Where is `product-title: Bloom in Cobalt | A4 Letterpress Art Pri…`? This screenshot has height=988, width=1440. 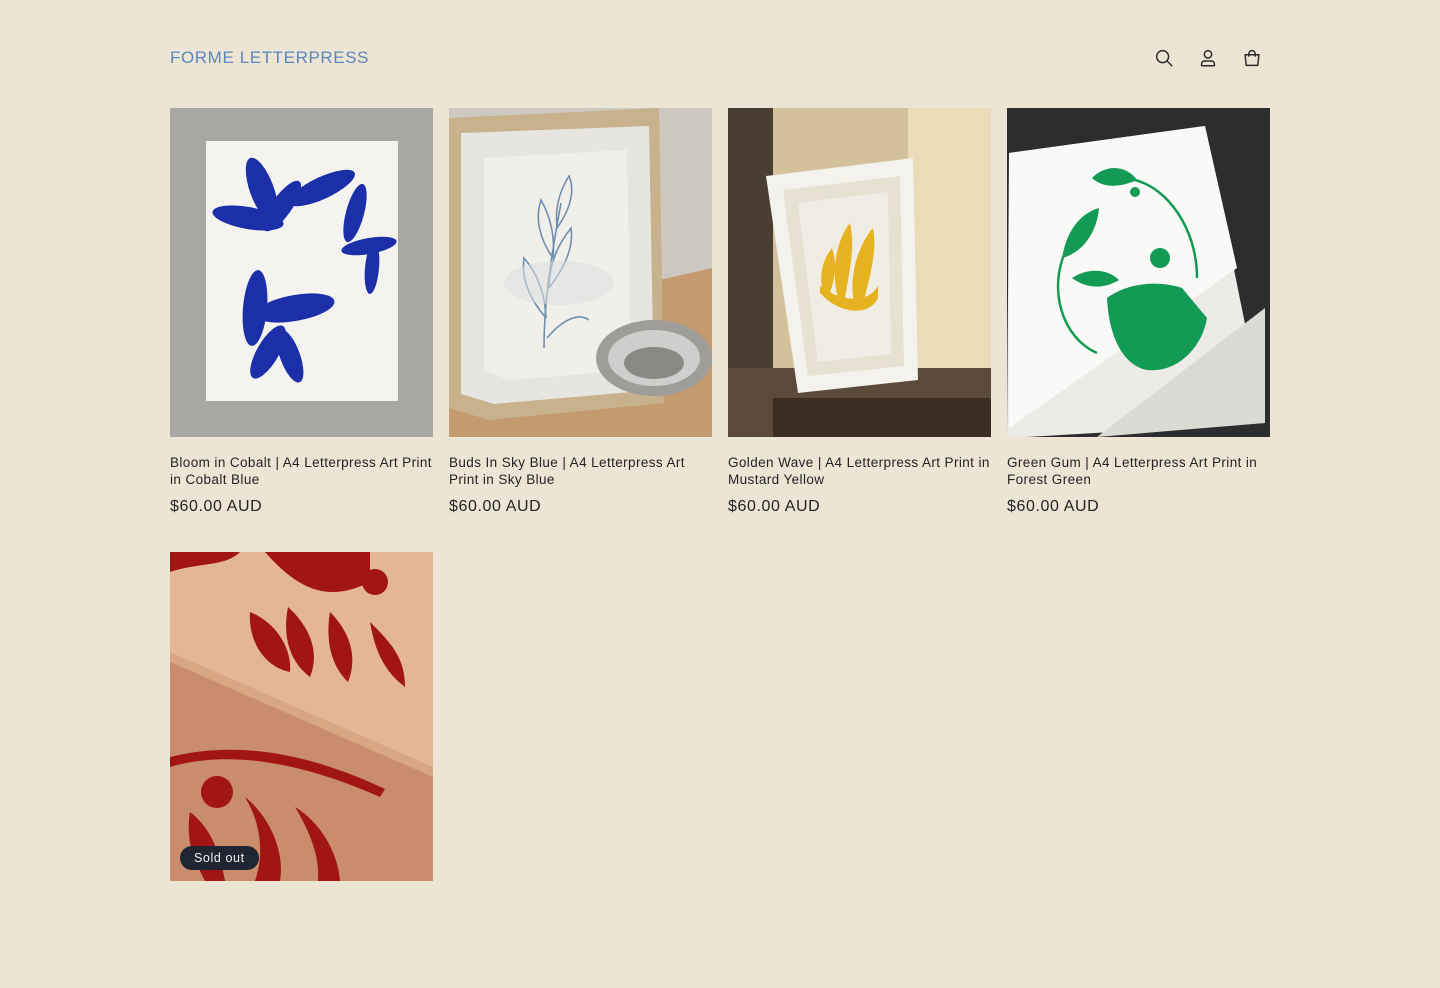 product-title: Bloom in Cobalt | A4 Letterpress Art Pri… is located at coordinates (301, 471).